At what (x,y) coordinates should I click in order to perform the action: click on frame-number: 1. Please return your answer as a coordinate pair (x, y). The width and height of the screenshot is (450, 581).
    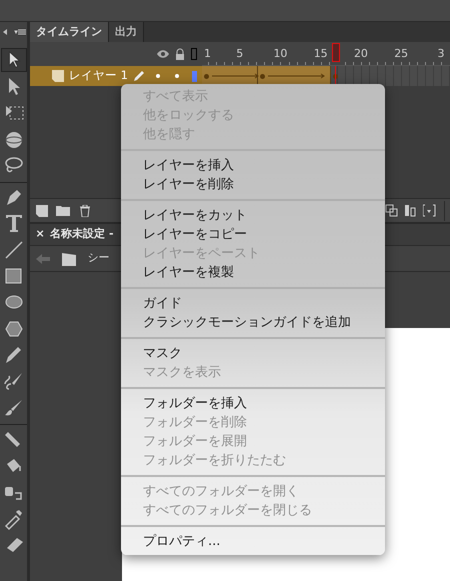
    Looking at the image, I should click on (207, 54).